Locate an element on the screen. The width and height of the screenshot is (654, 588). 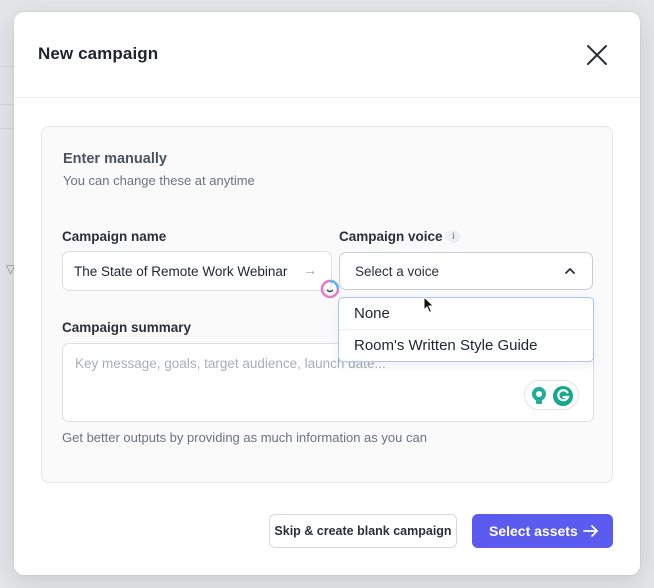
select-assets-button: Select assets is located at coordinates (542, 531).